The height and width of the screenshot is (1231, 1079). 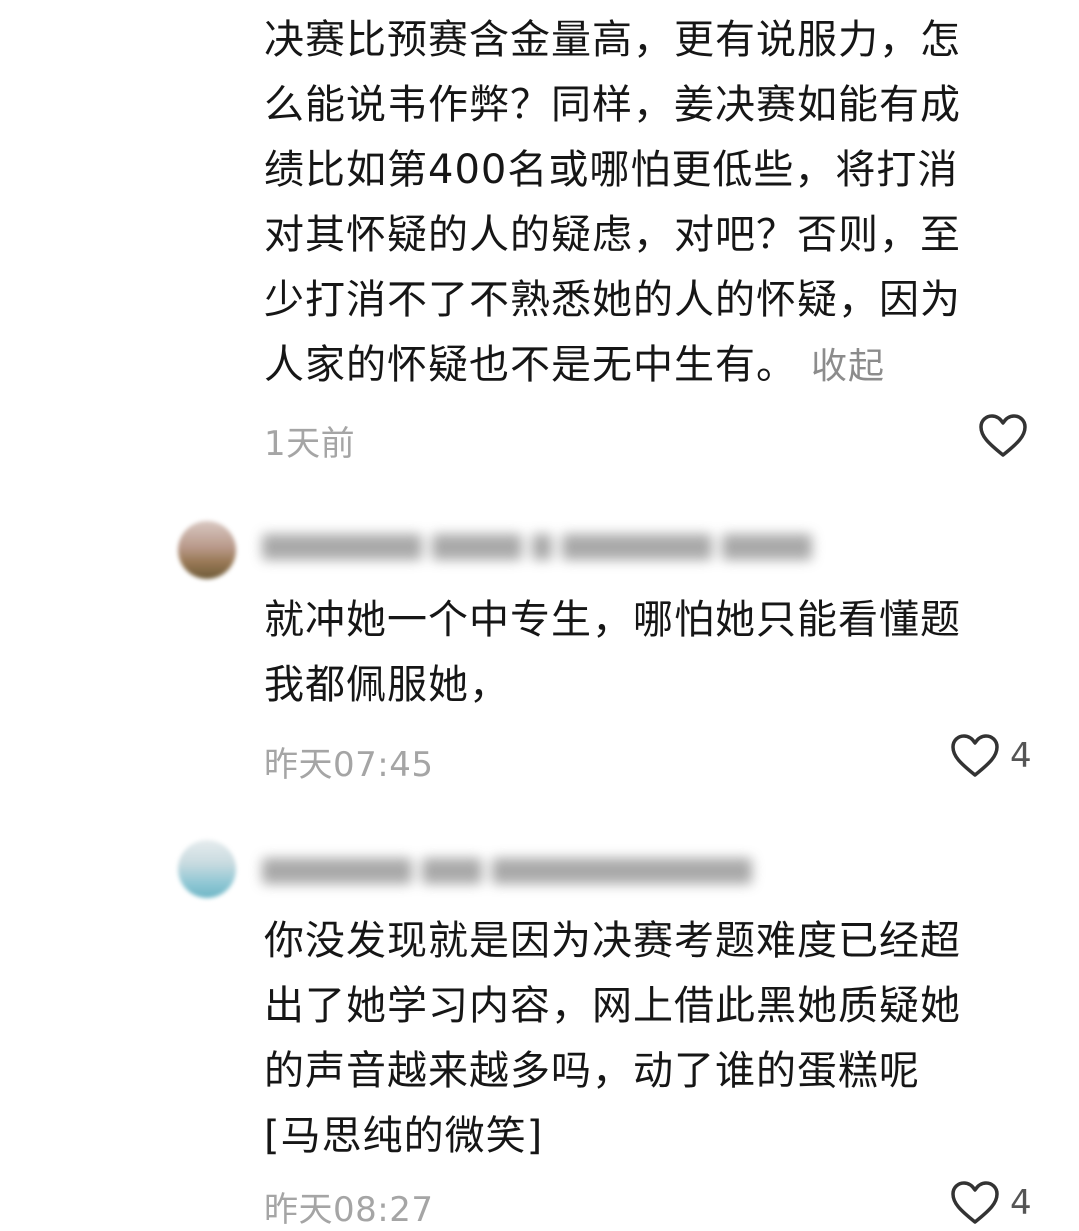 I want to click on comment-text-line: 的声音越来越多吗，动了谁的蛋糕呢, so click(x=592, y=1071).